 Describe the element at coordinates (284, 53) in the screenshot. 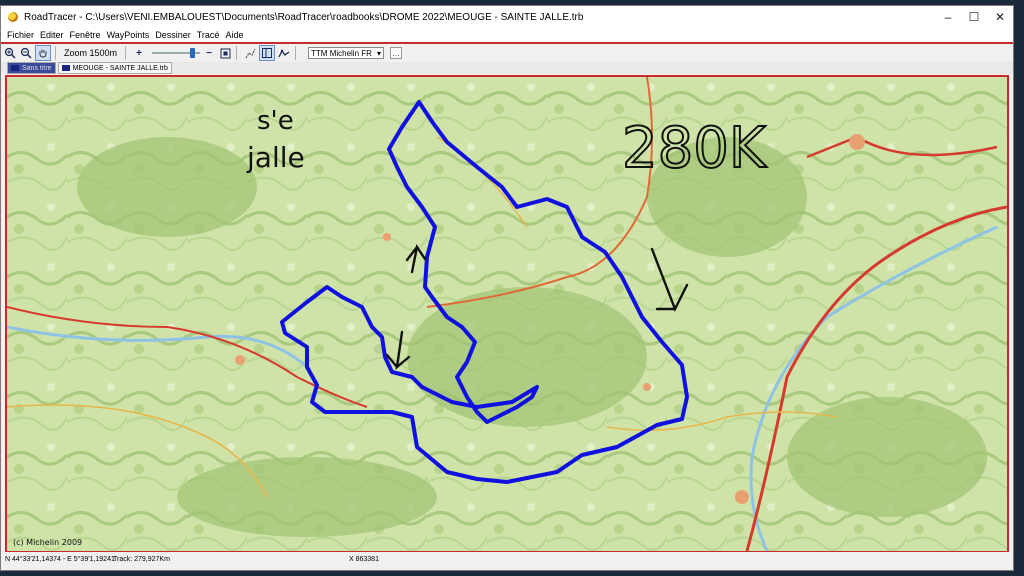

I see `trace-icon` at that location.